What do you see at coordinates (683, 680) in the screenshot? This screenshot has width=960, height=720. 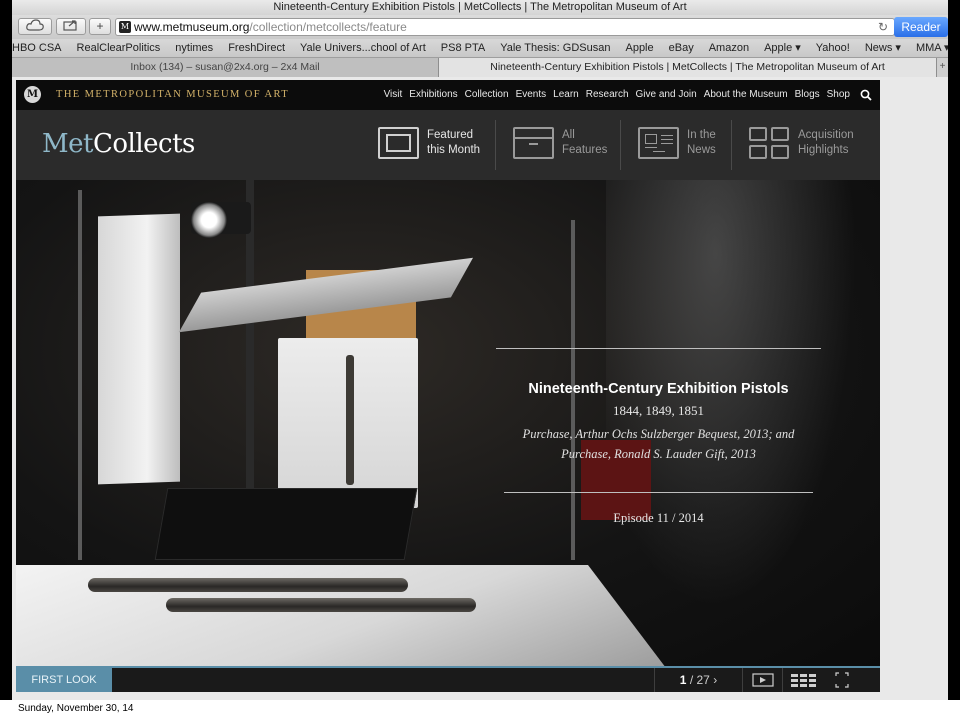 I see `current-slide: 1` at bounding box center [683, 680].